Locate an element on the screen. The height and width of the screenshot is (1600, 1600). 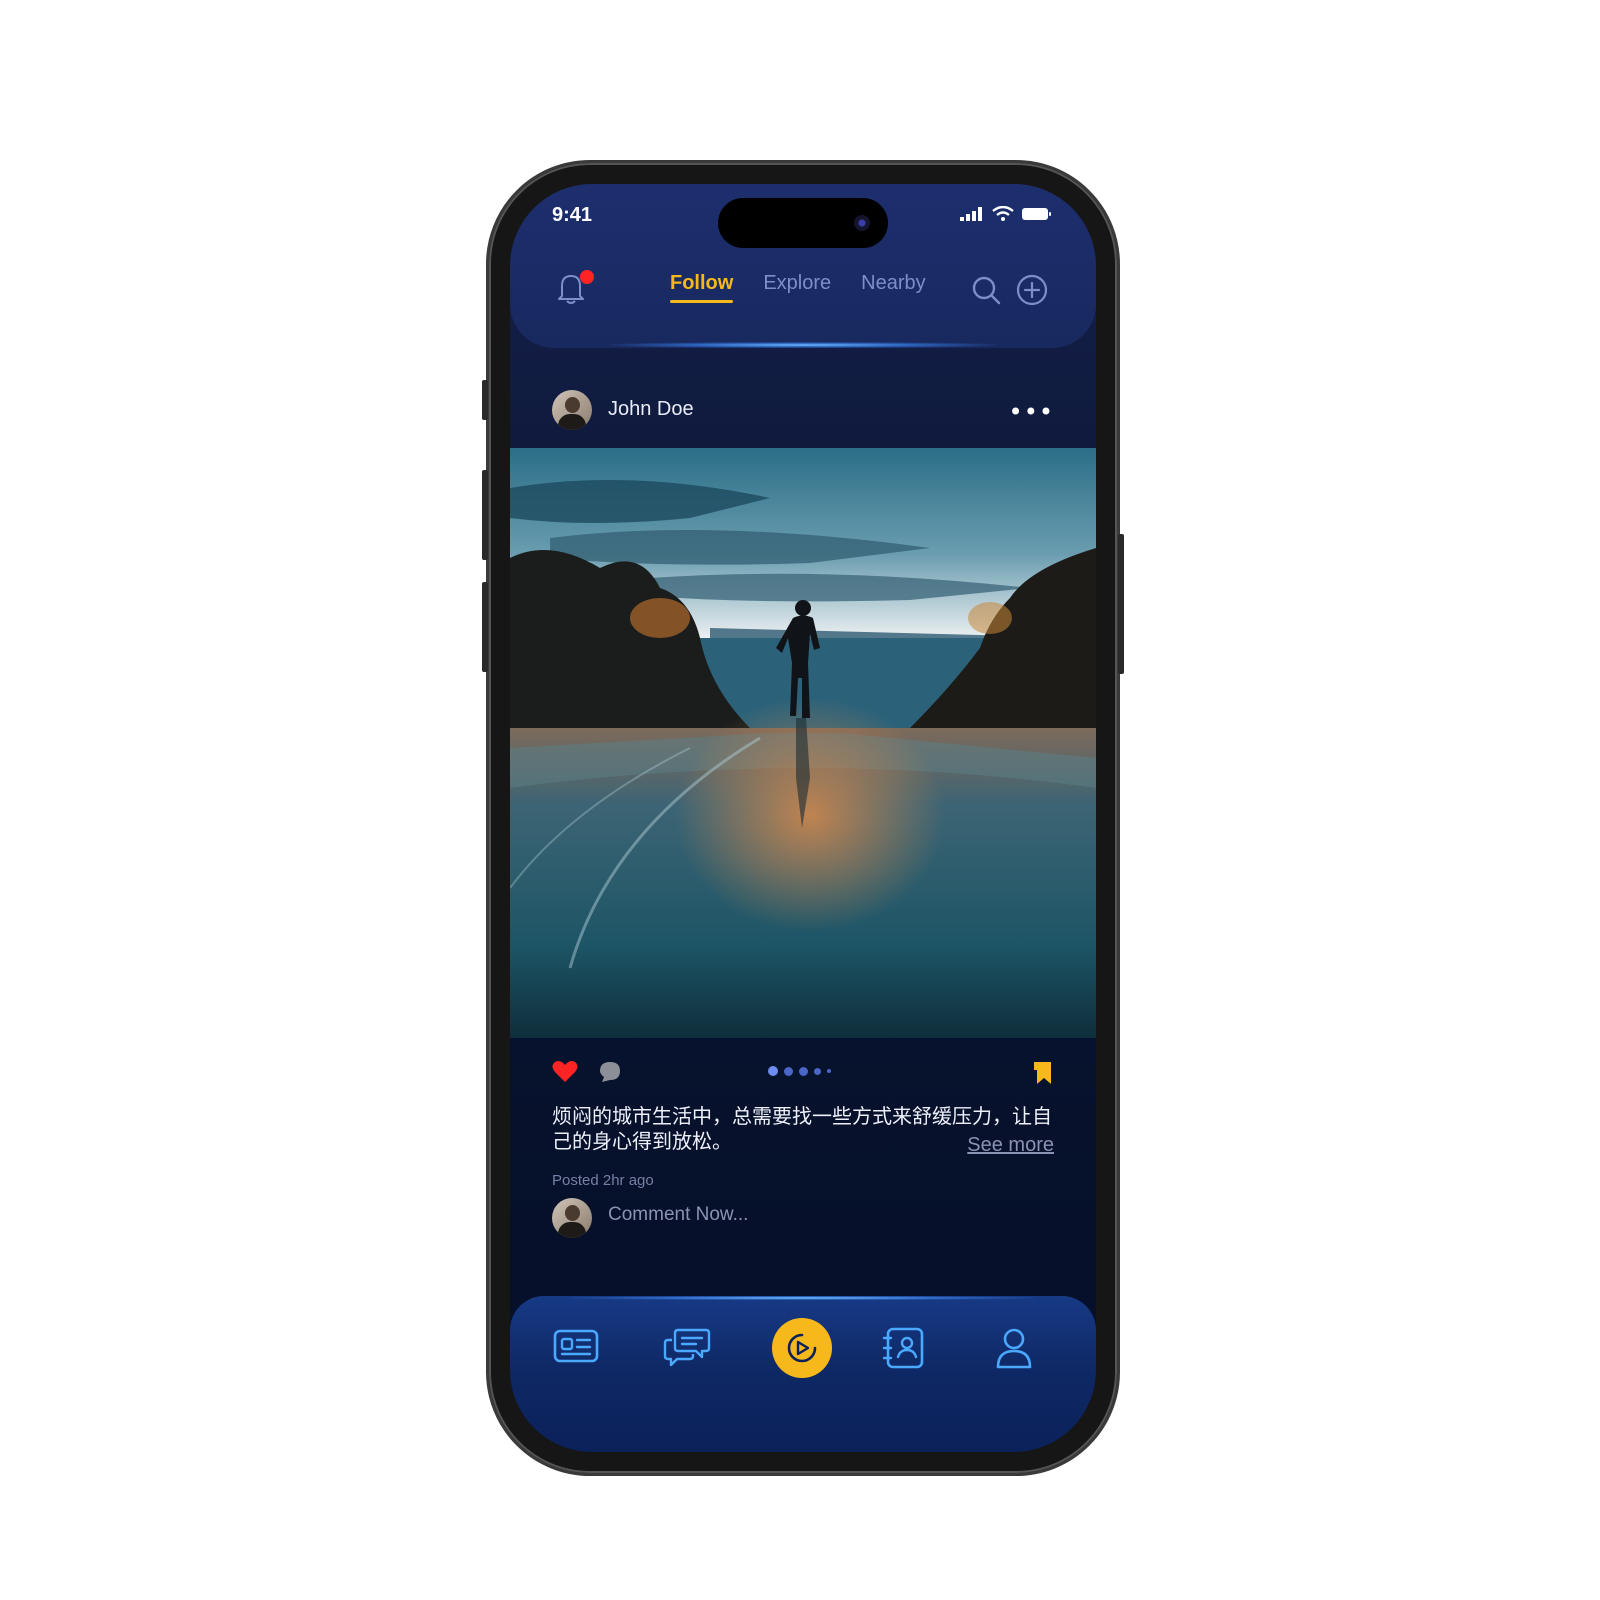
status-icons is located at coordinates (1006, 214).